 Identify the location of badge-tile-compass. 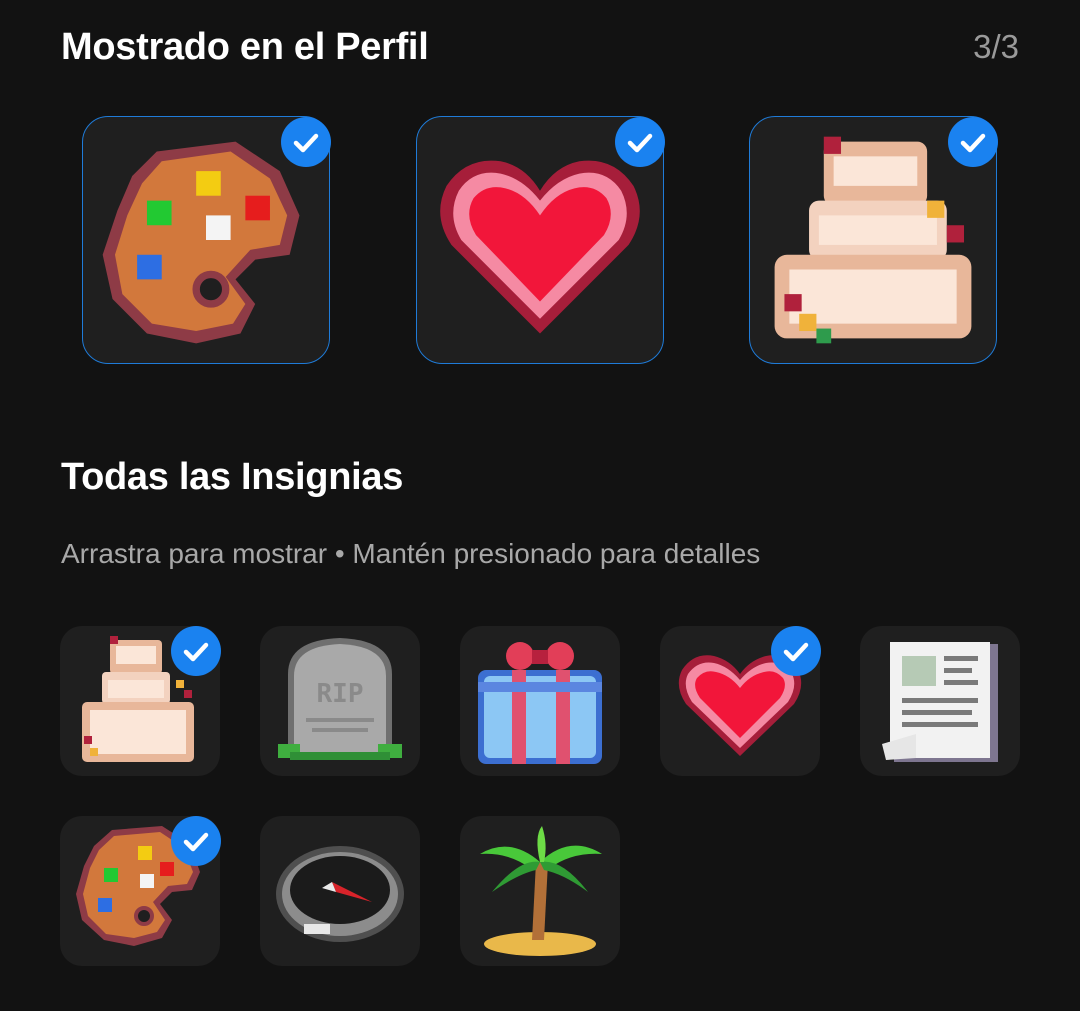
(340, 891).